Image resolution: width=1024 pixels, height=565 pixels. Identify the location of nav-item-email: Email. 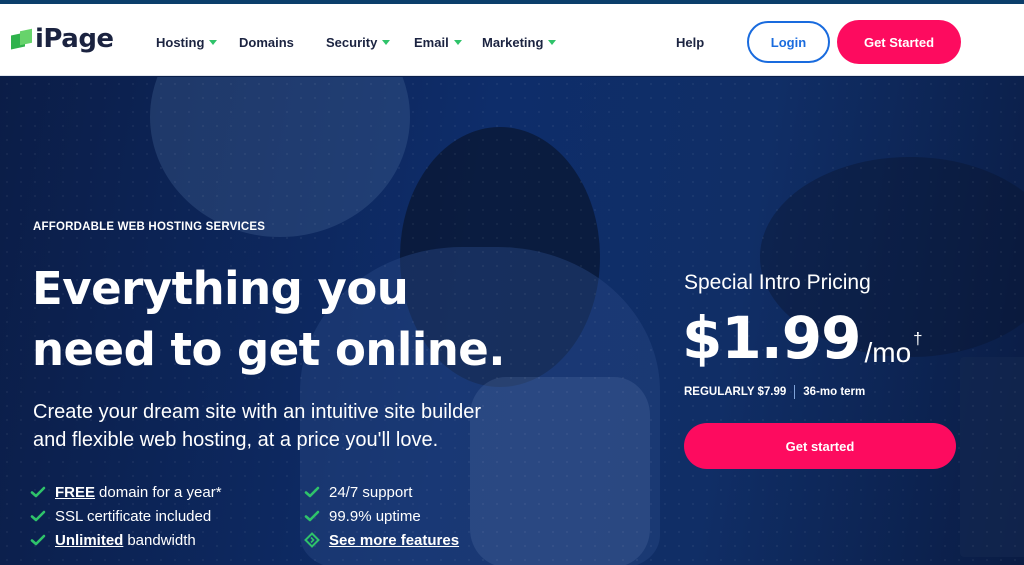
(438, 42).